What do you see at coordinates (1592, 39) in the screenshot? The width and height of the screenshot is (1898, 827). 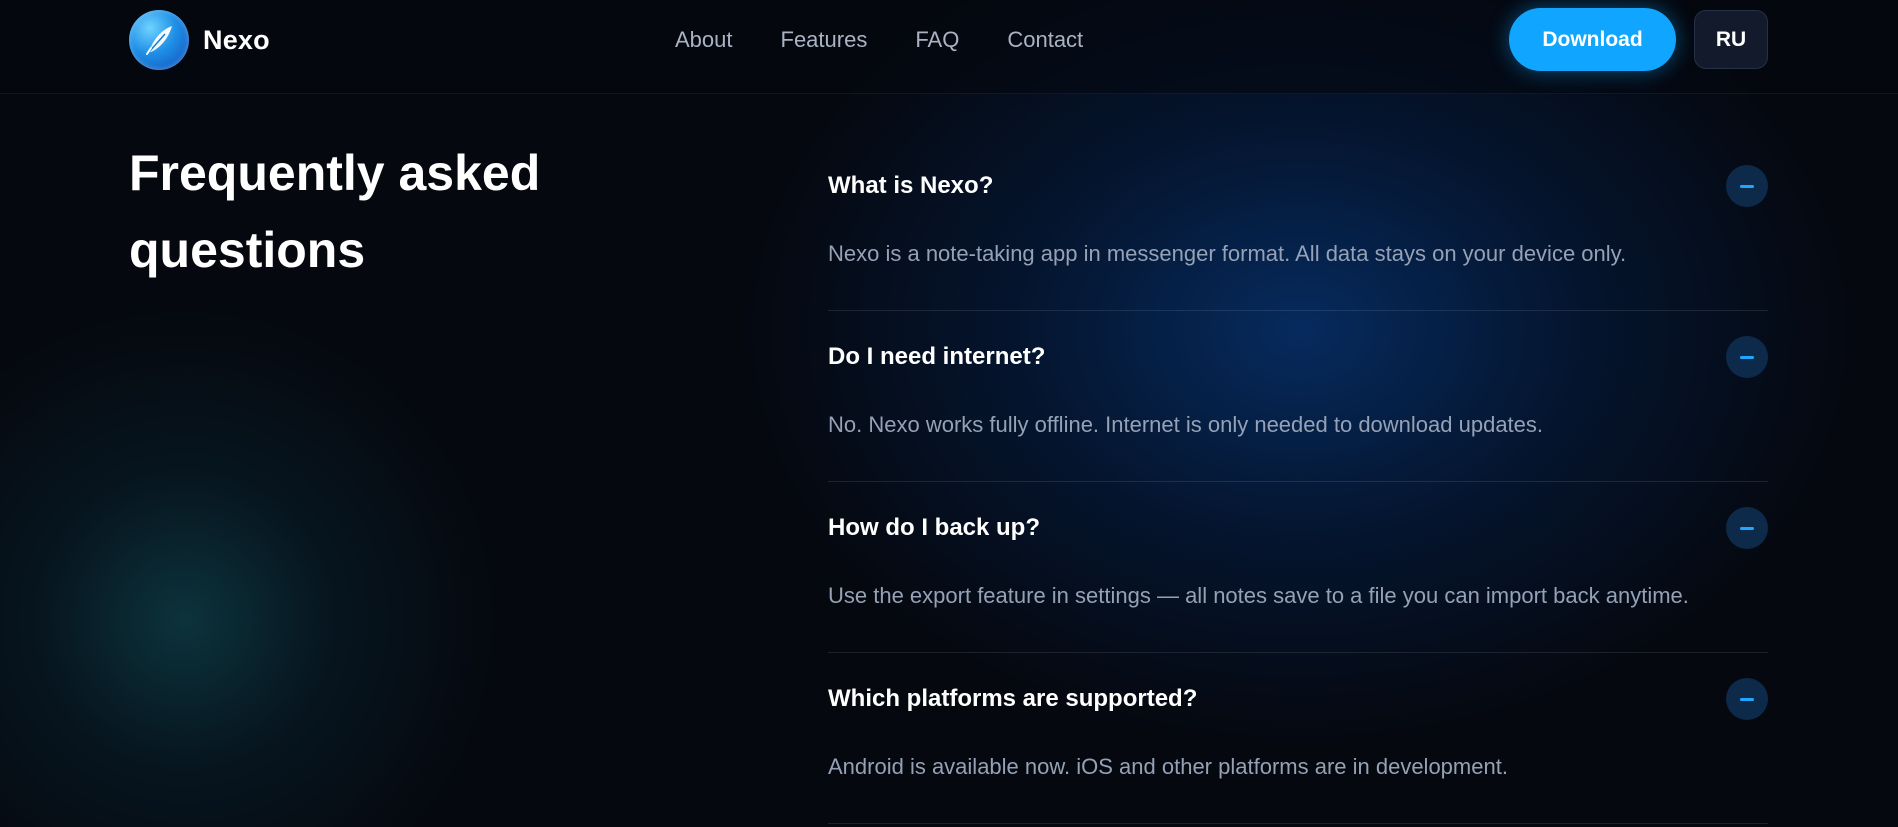 I see `download-button: Download` at bounding box center [1592, 39].